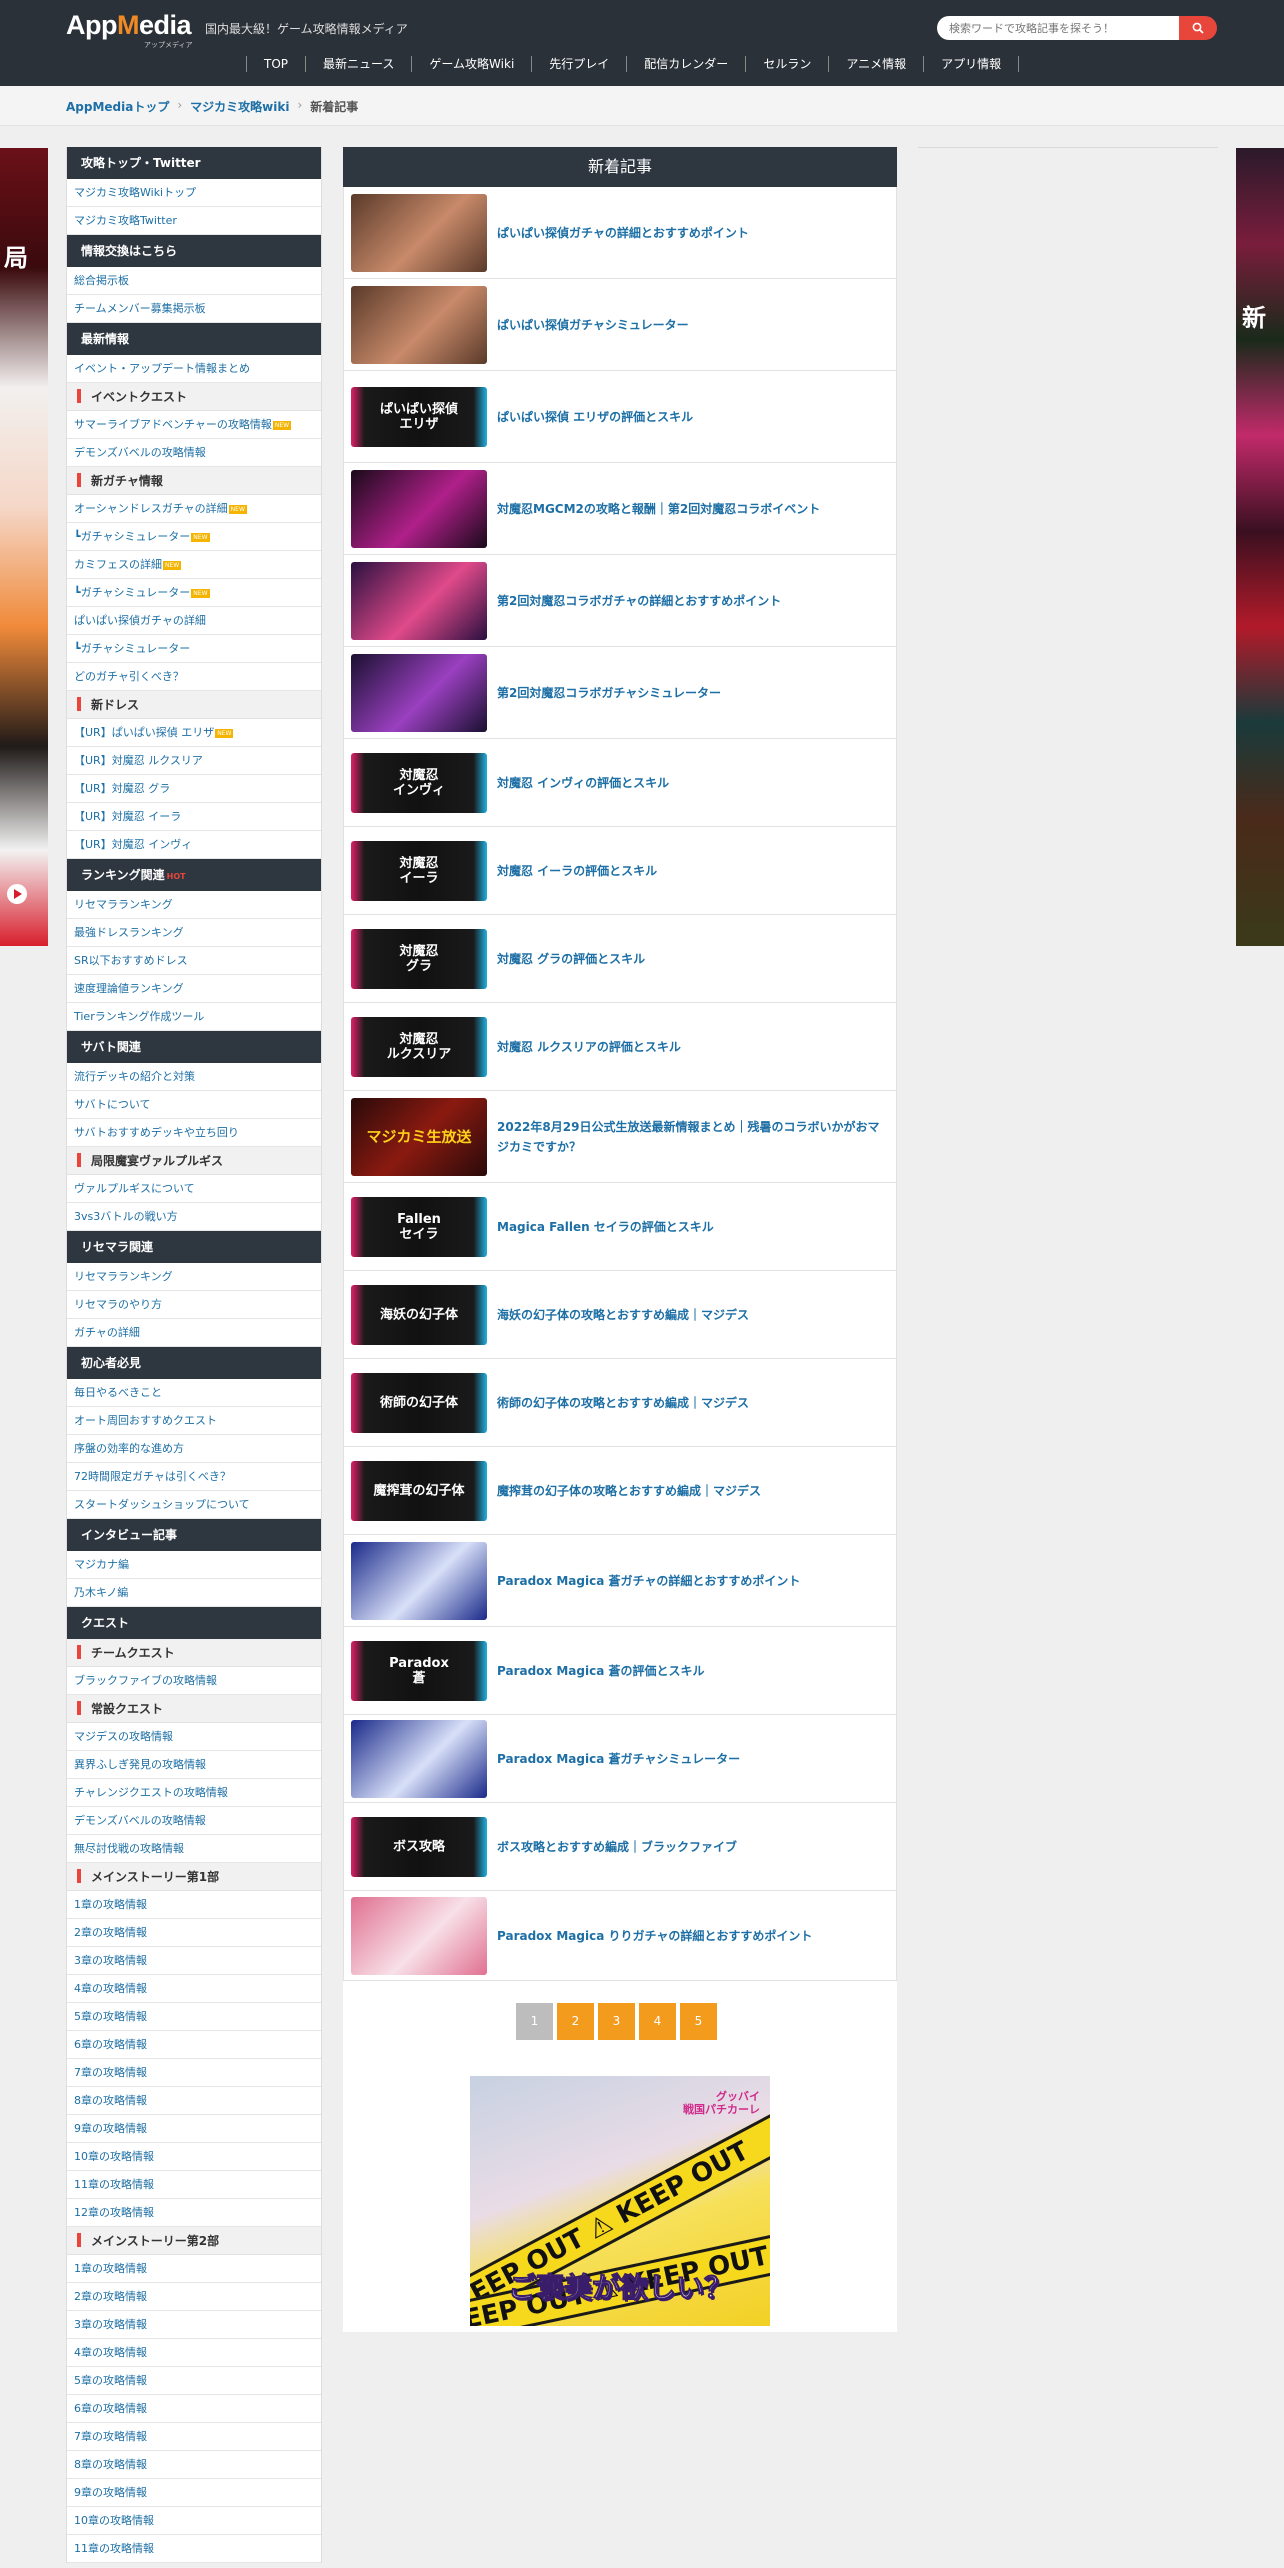 The height and width of the screenshot is (2568, 1284). I want to click on sidebar-link: 8章の攻略情報, so click(194, 2101).